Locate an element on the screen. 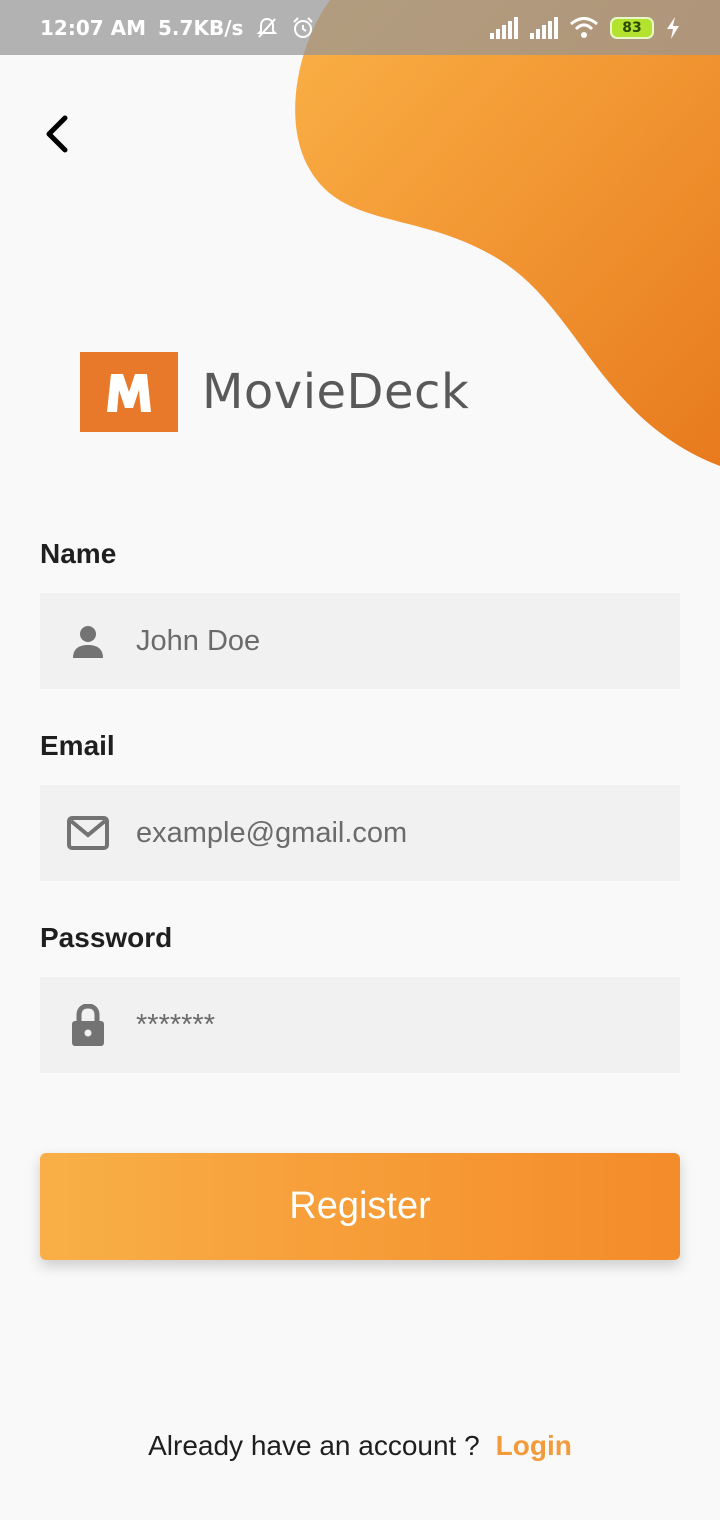 The image size is (720, 1520). chevron-left-icon is located at coordinates (57, 134).